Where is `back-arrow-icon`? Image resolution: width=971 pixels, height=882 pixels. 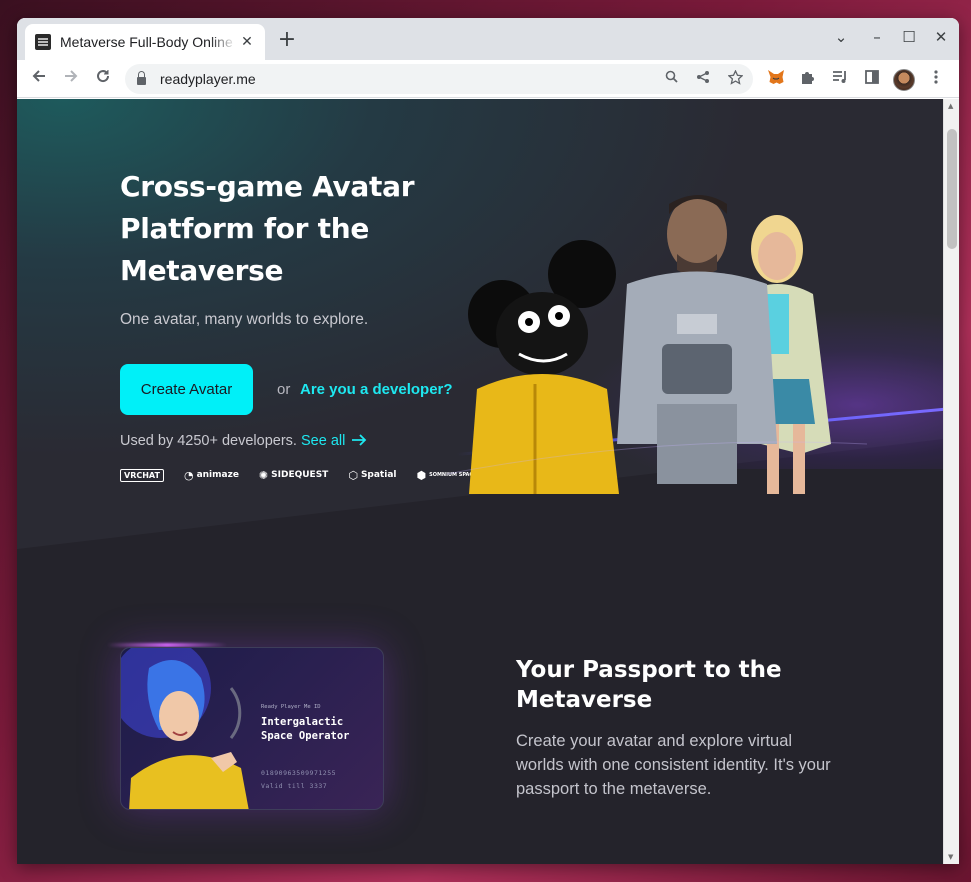 back-arrow-icon is located at coordinates (39, 79).